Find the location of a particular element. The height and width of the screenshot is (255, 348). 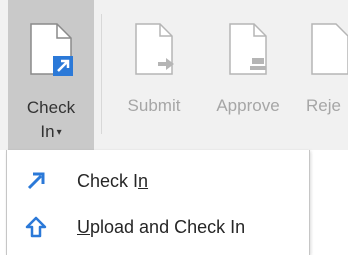

submit-button: Submit is located at coordinates (154, 75).